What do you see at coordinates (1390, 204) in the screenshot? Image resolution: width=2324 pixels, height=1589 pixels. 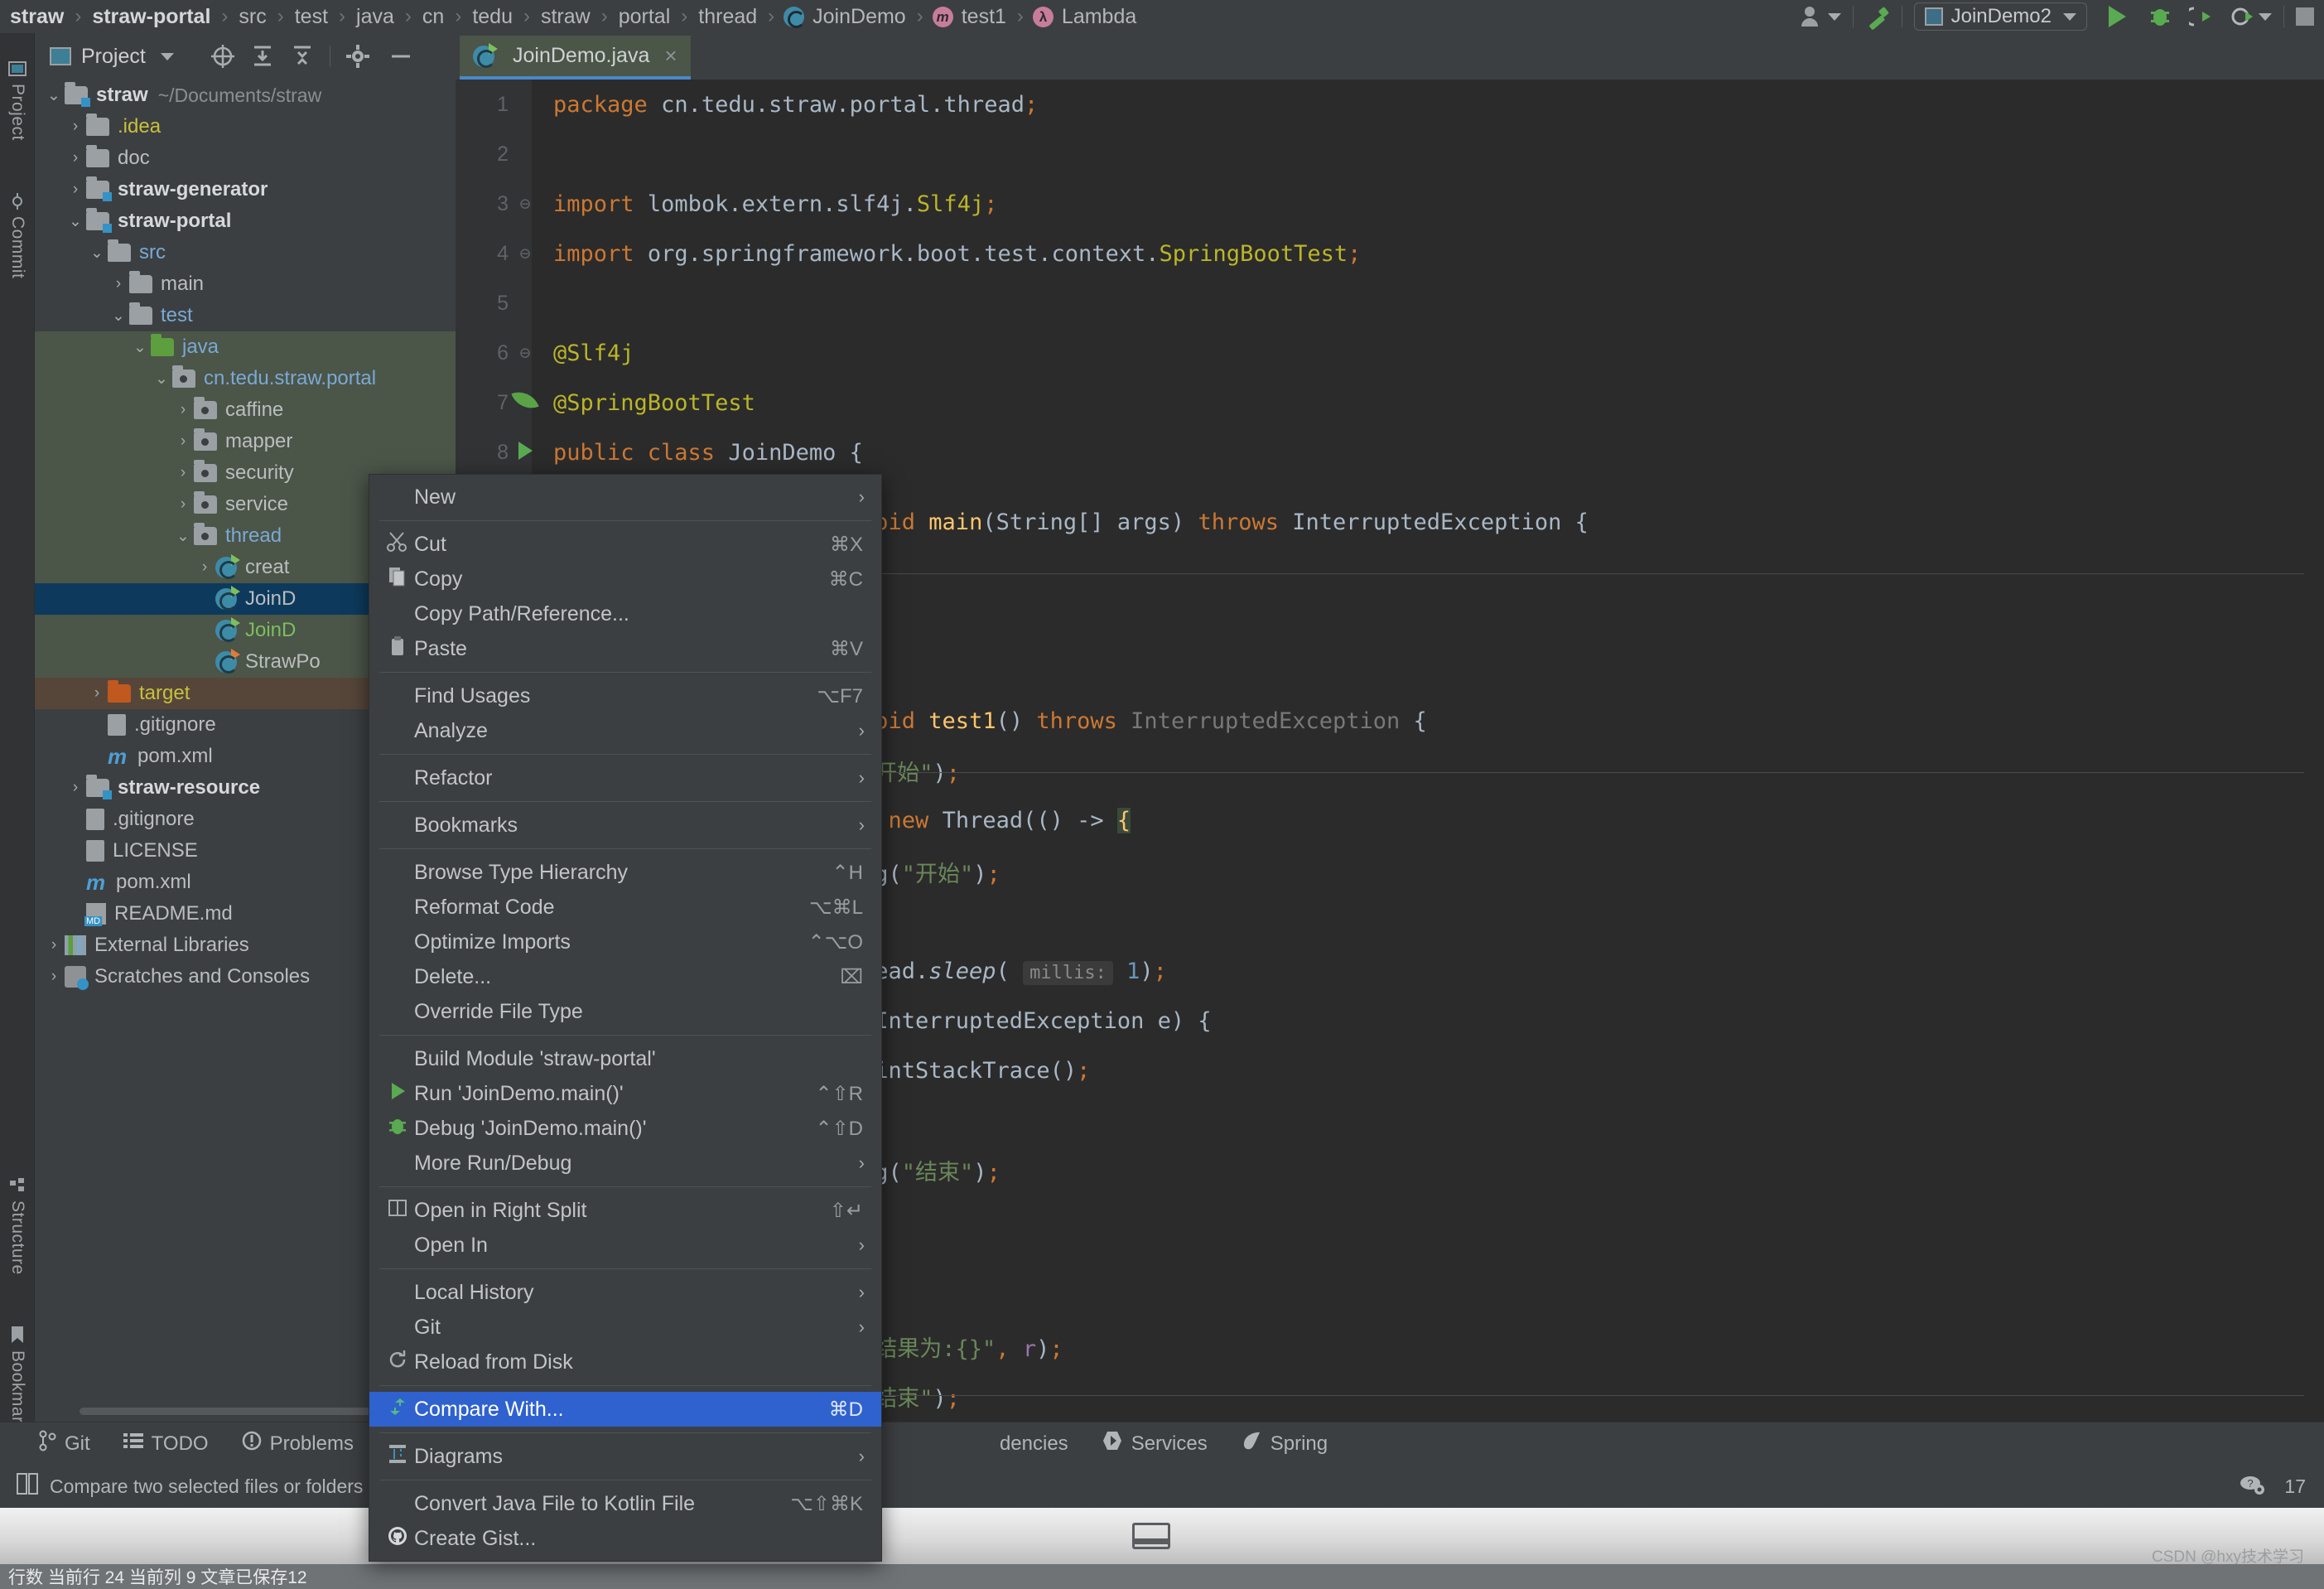 I see `code-line: 3 ⊖ import lombok.extern.slf4j.Slf4j;` at bounding box center [1390, 204].